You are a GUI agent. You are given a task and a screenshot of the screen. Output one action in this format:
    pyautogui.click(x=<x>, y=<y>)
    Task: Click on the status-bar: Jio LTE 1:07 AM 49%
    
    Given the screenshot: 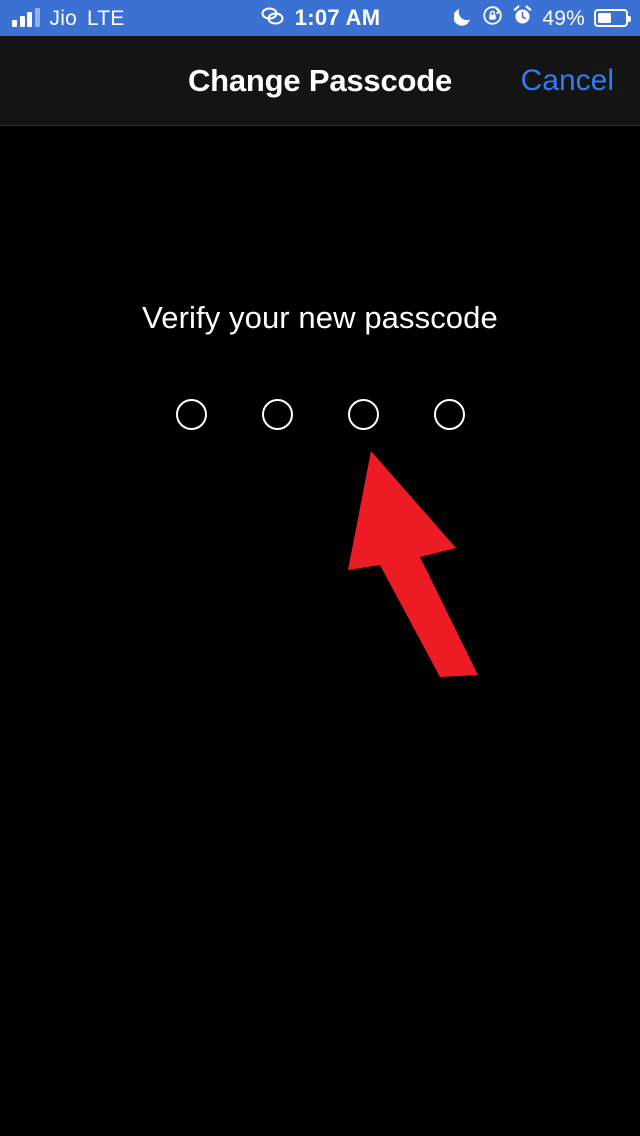 What is the action you would take?
    pyautogui.click(x=320, y=18)
    